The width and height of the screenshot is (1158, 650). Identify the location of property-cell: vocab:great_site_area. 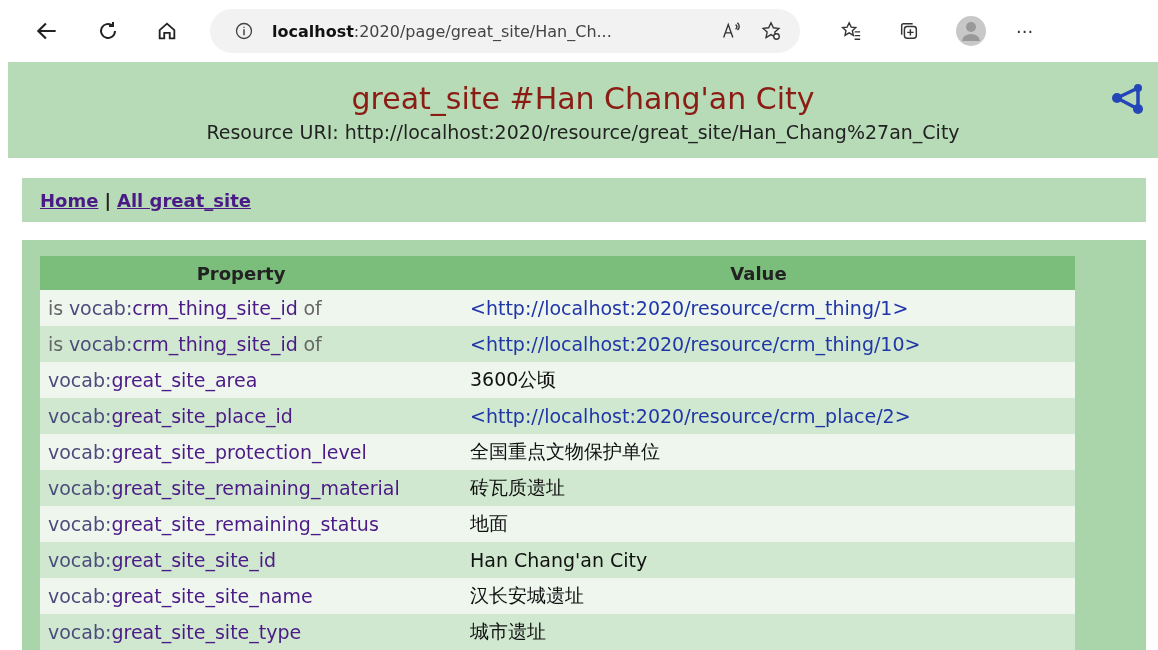
(241, 380).